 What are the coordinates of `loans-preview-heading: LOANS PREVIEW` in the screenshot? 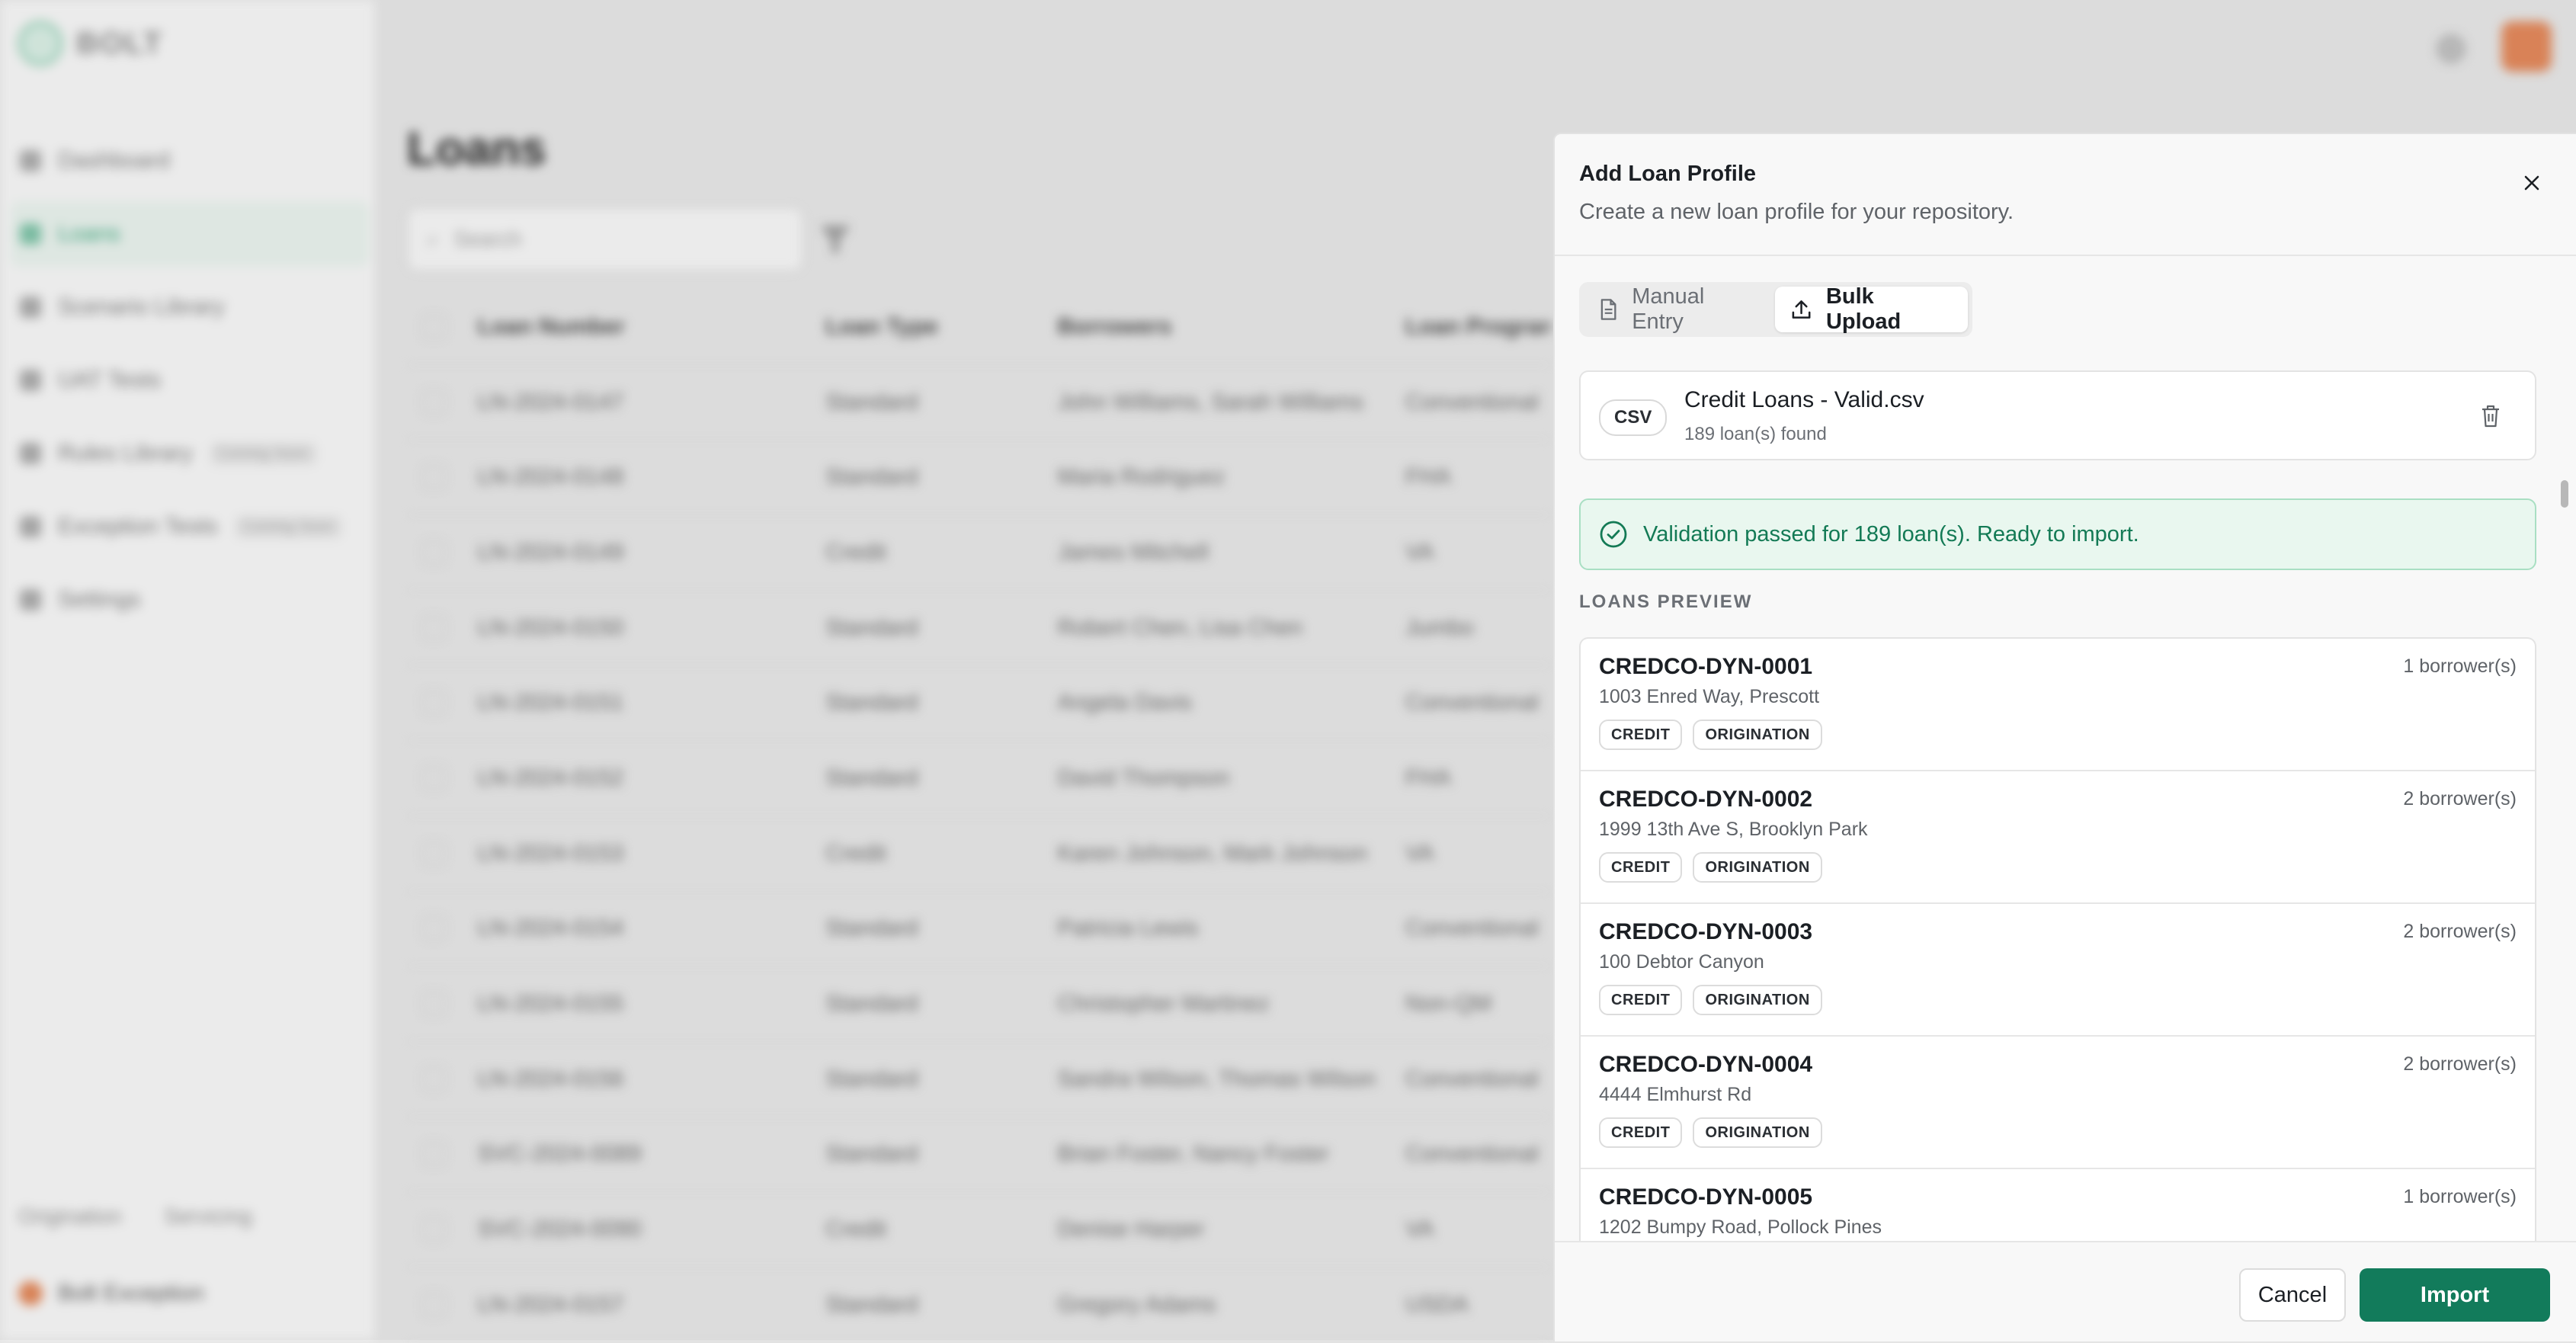 It's located at (1666, 601).